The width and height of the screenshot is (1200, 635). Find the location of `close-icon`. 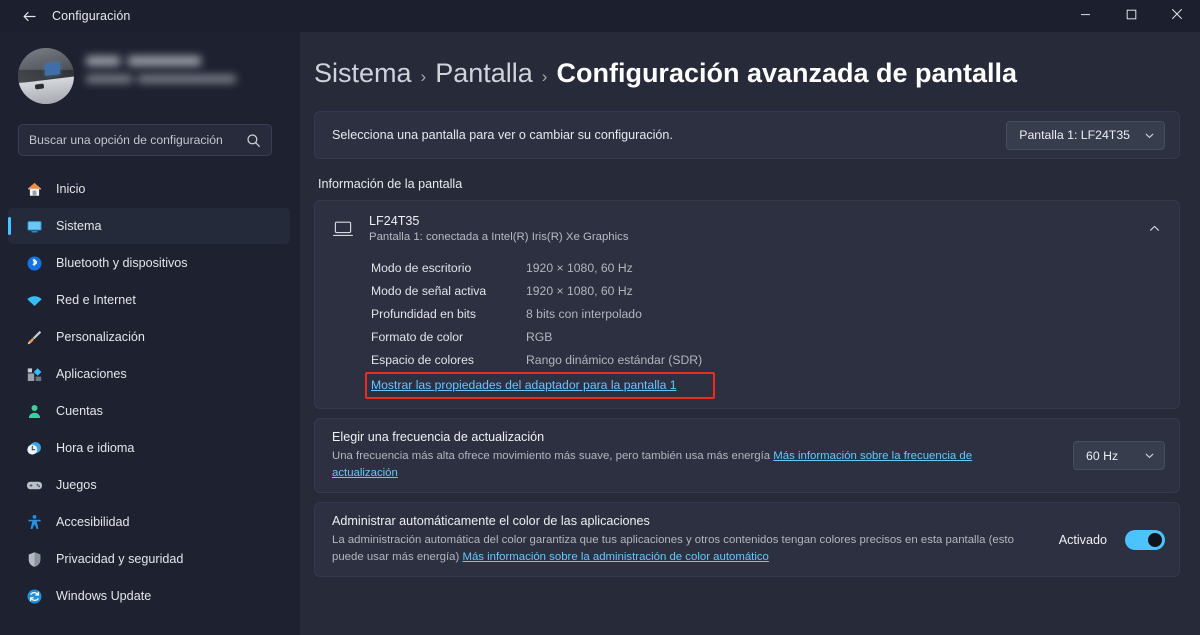

close-icon is located at coordinates (1177, 16).